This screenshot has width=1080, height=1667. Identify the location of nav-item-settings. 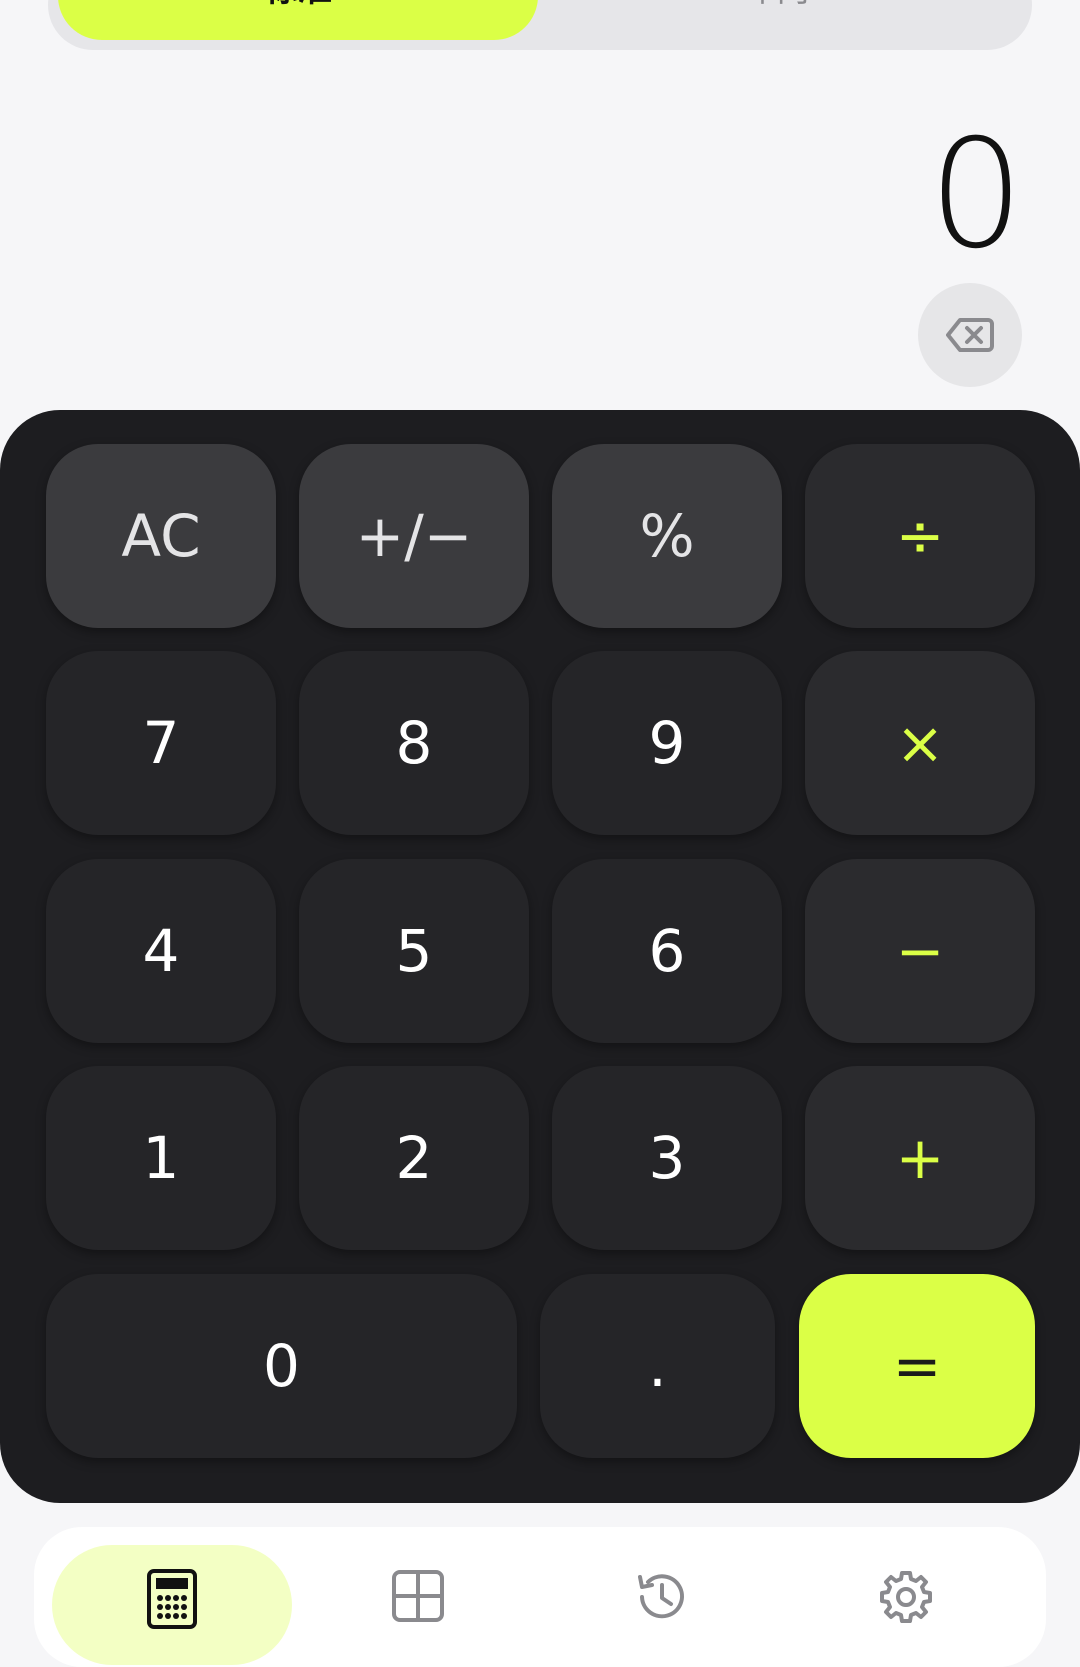
(906, 1587).